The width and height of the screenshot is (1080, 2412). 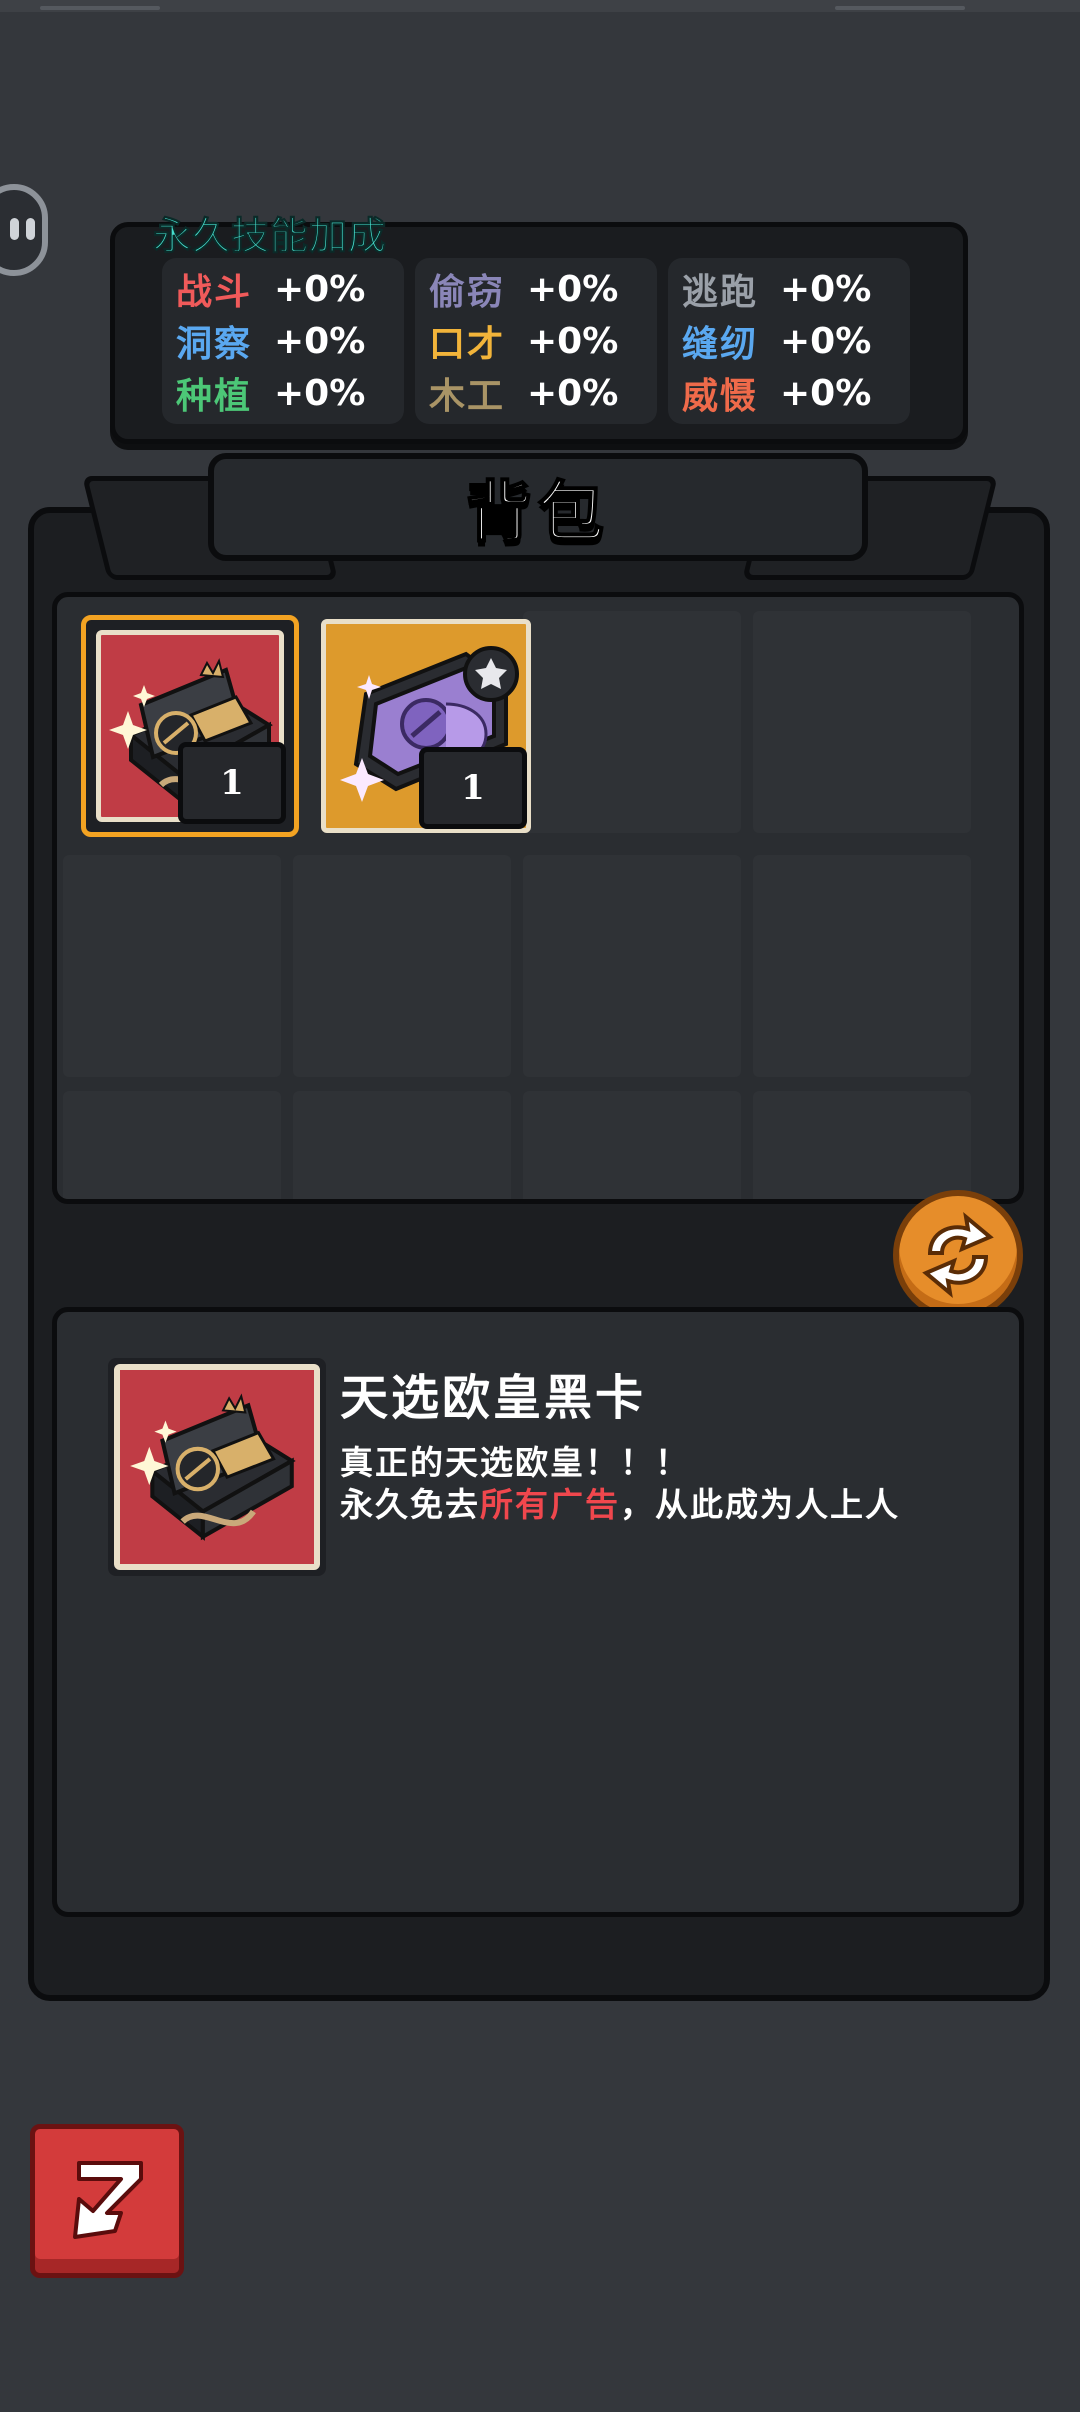 I want to click on skill-bonus-title: 永久技能加成, so click(x=270, y=236).